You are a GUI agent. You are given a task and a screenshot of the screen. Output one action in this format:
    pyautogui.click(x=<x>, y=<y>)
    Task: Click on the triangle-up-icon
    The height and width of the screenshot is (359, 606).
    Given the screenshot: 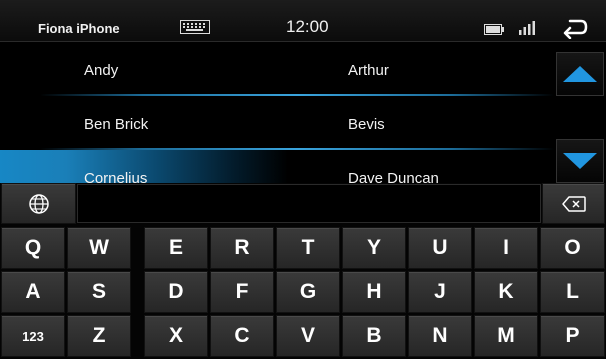 What is the action you would take?
    pyautogui.click(x=580, y=74)
    